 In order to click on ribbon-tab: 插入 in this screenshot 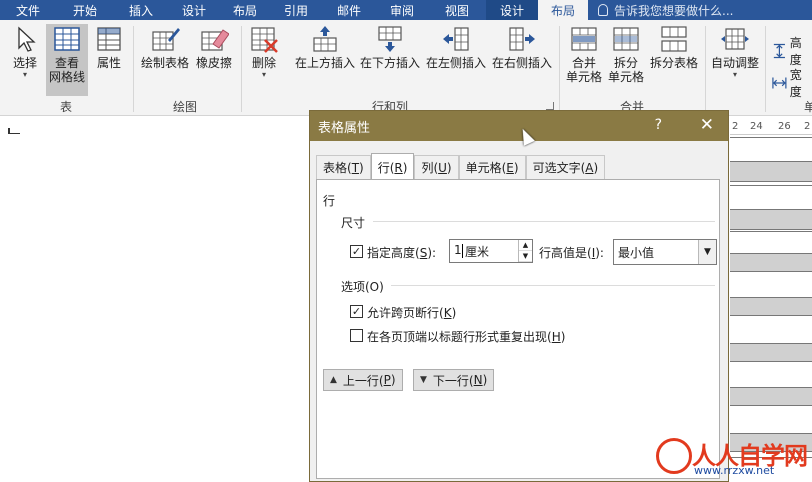, I will do `click(141, 10)`.